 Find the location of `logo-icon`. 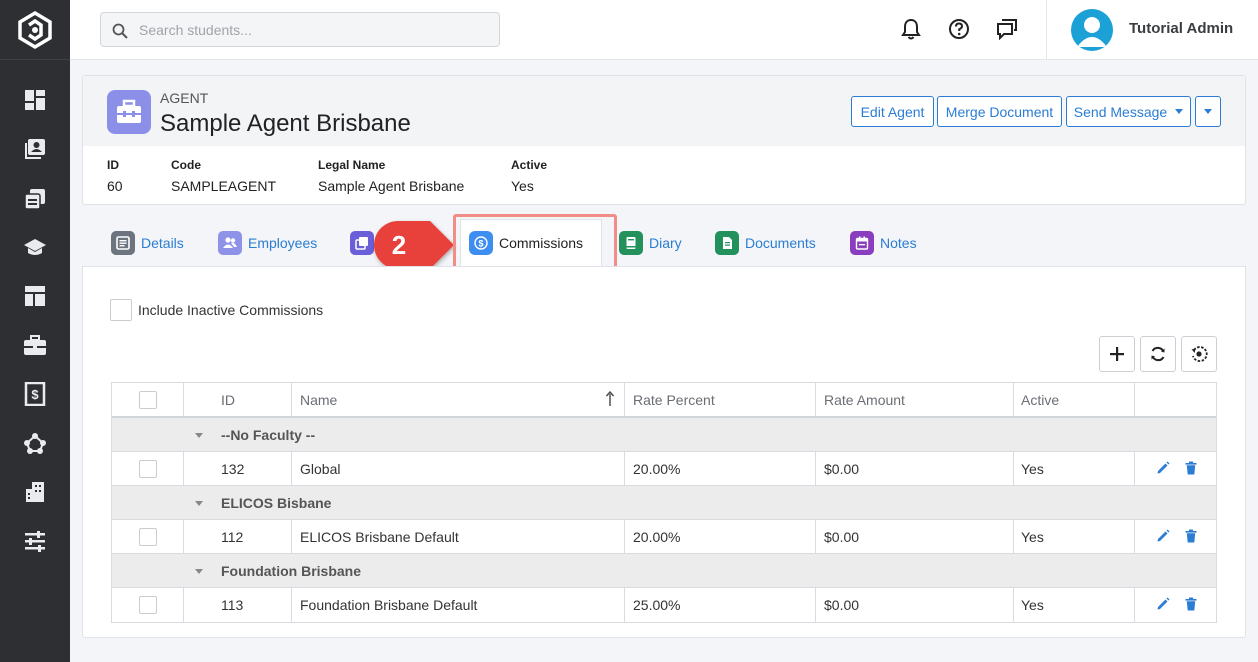

logo-icon is located at coordinates (35, 30).